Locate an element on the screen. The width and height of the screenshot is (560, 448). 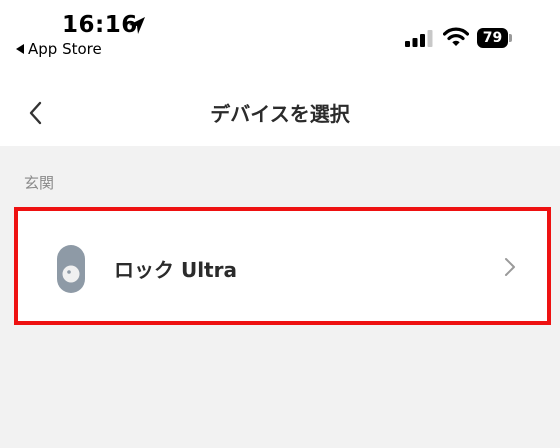
battery-indicator: 79 is located at coordinates (495, 38).